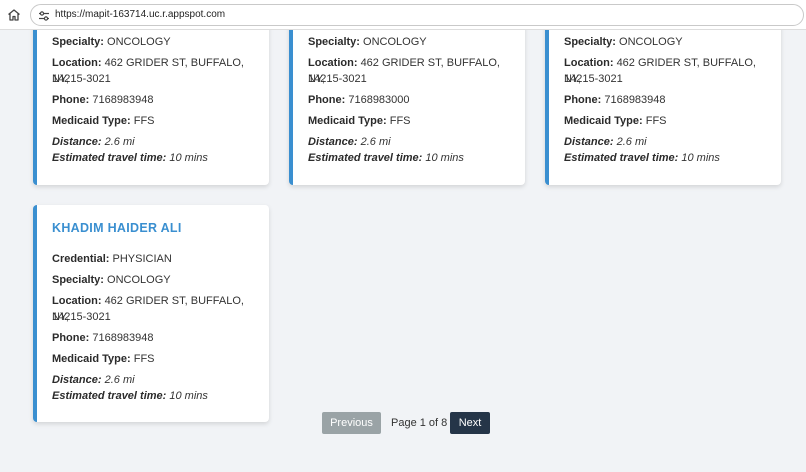 The height and width of the screenshot is (472, 806). What do you see at coordinates (359, 100) in the screenshot?
I see `phone-row: Phone: 7168983000` at bounding box center [359, 100].